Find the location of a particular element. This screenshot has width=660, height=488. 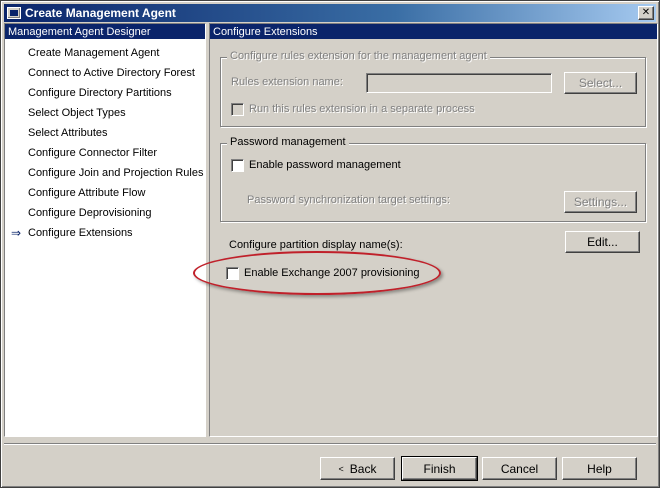

title-bar: Create Management Agent ✕ is located at coordinates (330, 13).